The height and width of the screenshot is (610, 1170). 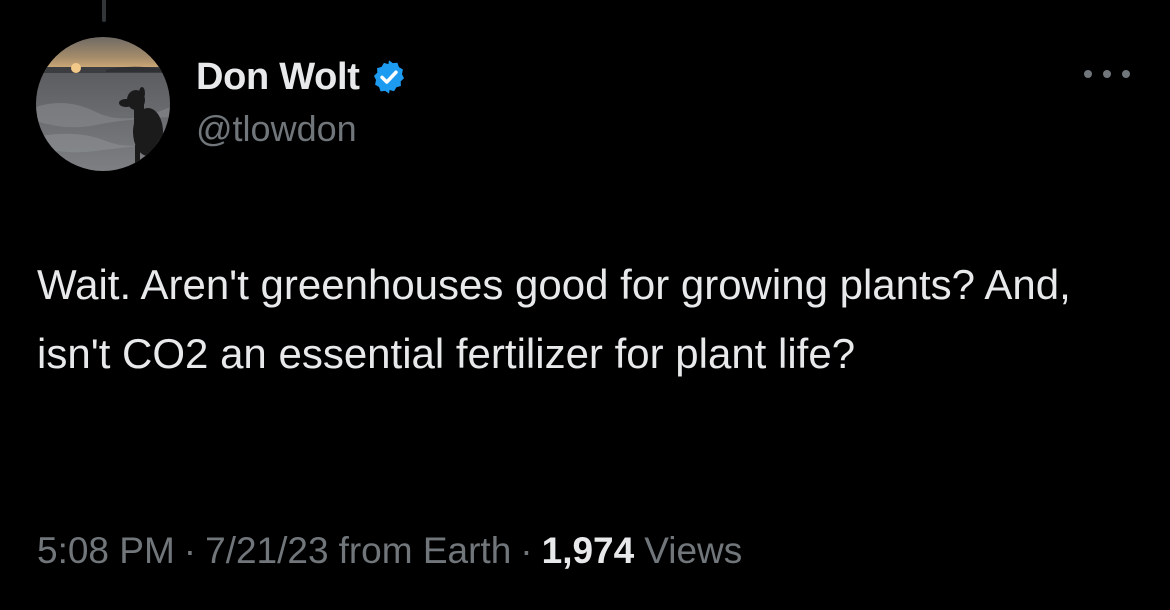 I want to click on tweet-time: 5:08 PM, so click(x=106, y=551).